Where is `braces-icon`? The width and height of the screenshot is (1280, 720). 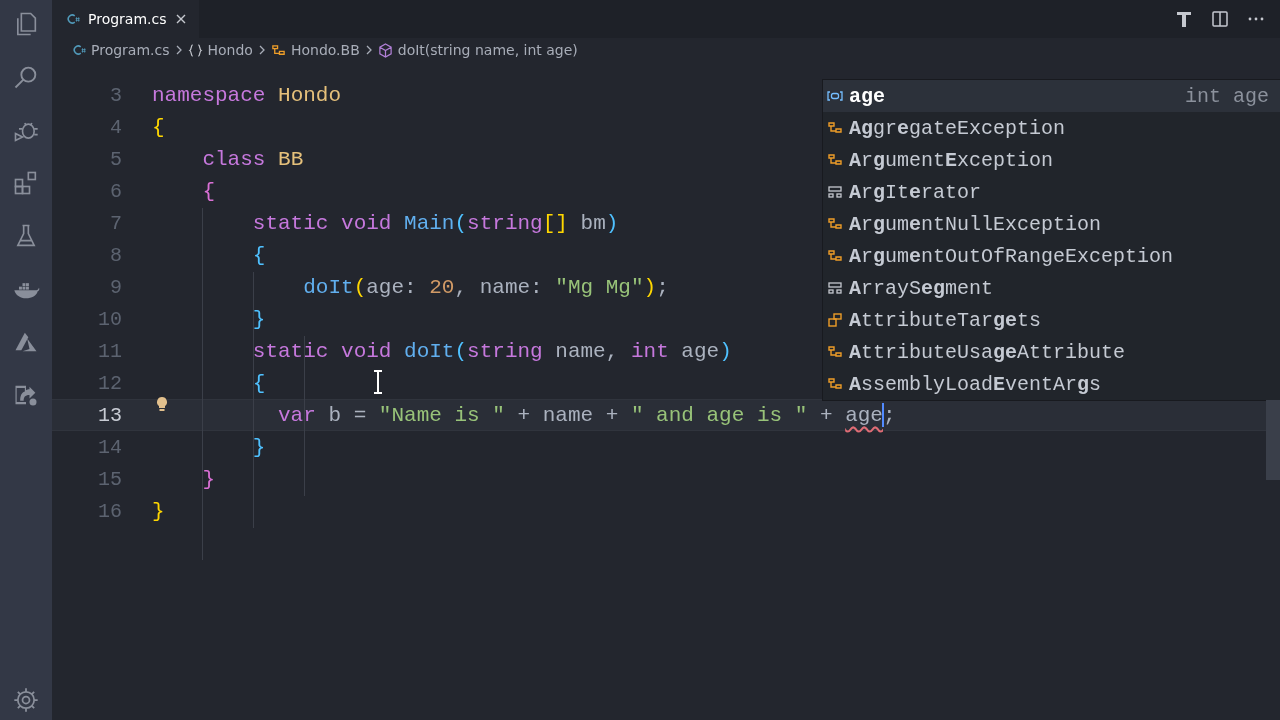
braces-icon is located at coordinates (195, 50).